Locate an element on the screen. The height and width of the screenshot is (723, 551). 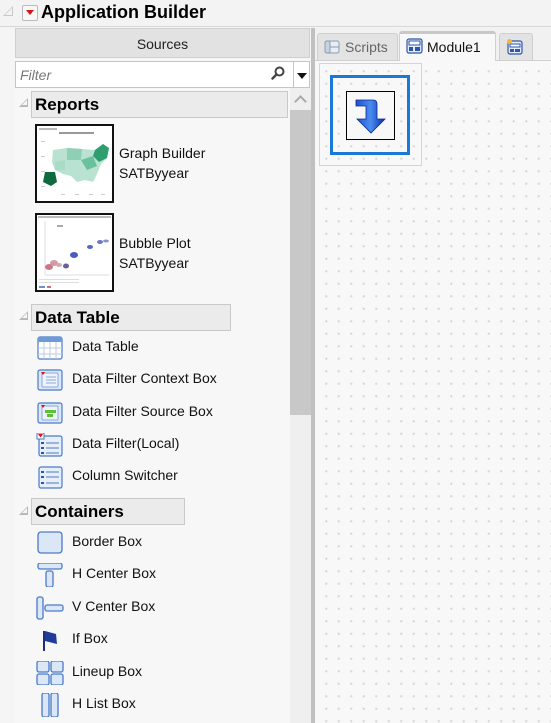
tab-new-module is located at coordinates (516, 46).